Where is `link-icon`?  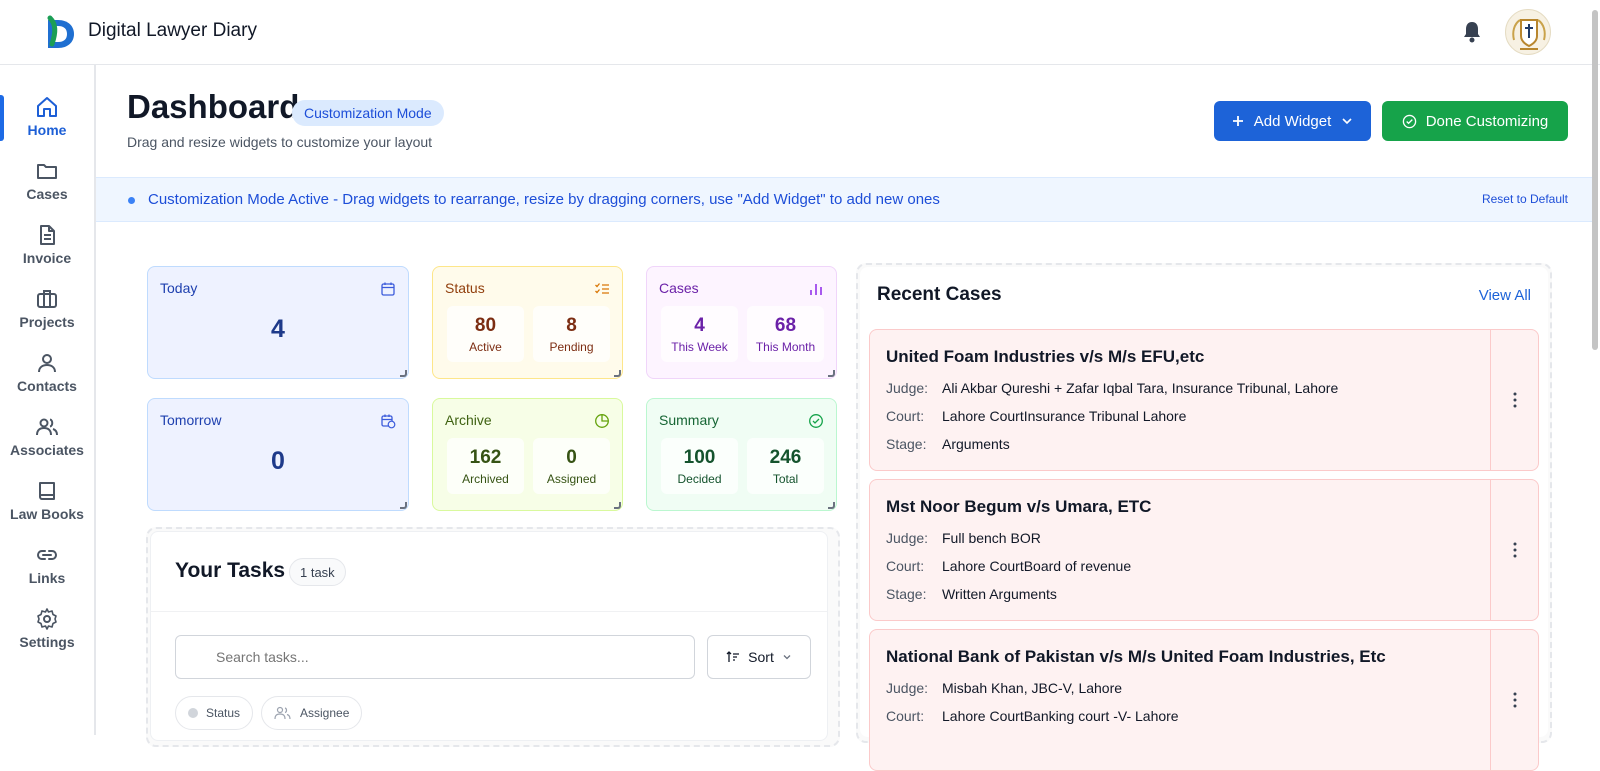
link-icon is located at coordinates (47, 555).